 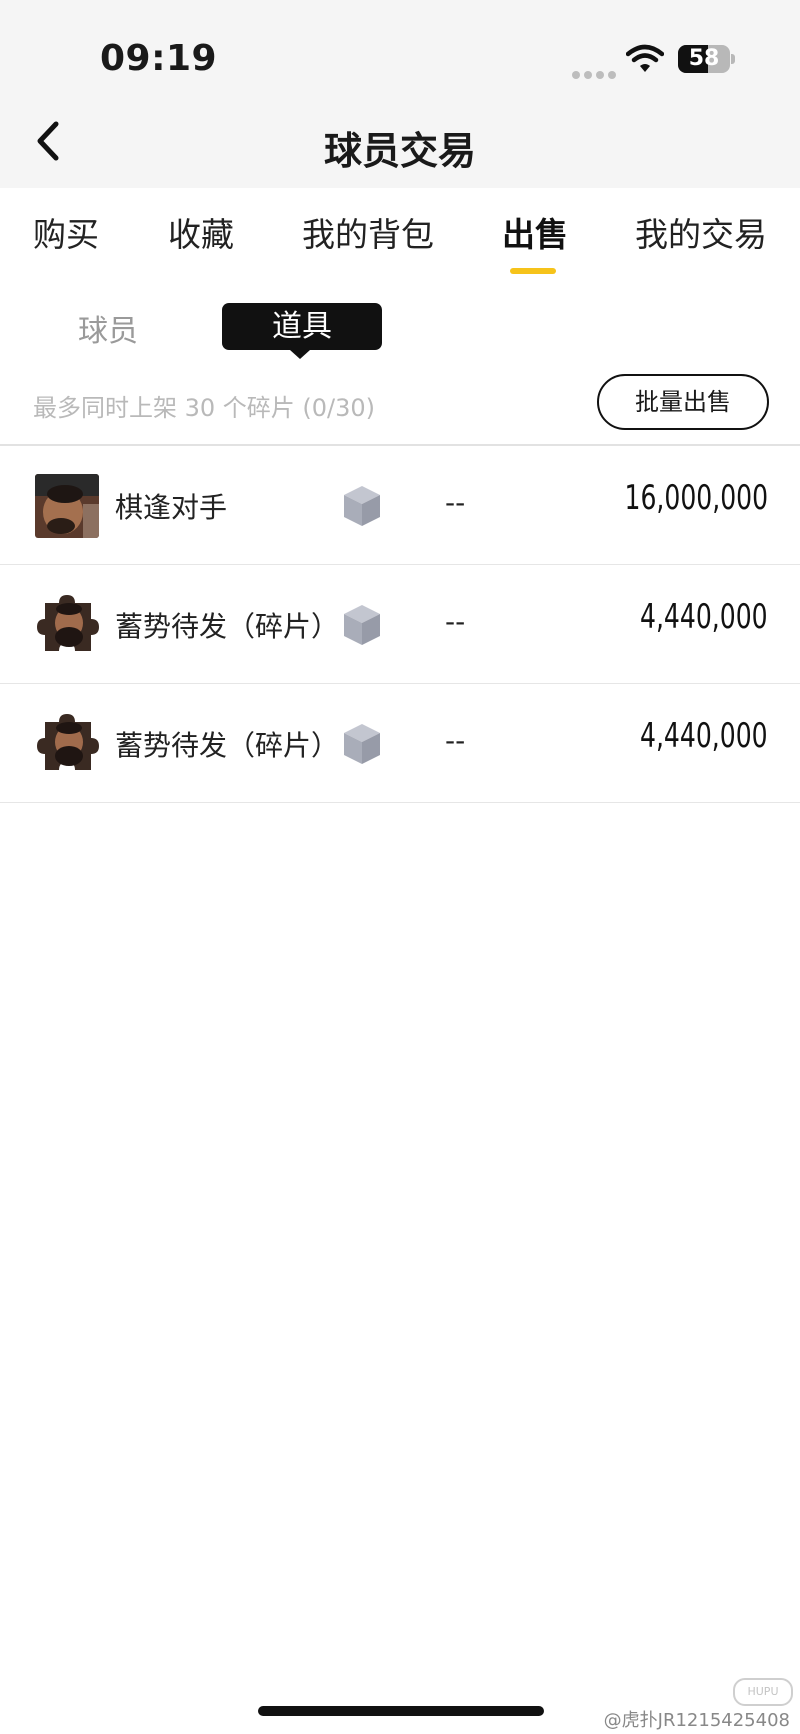 I want to click on bulk-sell-button: 批量出售, so click(x=683, y=402).